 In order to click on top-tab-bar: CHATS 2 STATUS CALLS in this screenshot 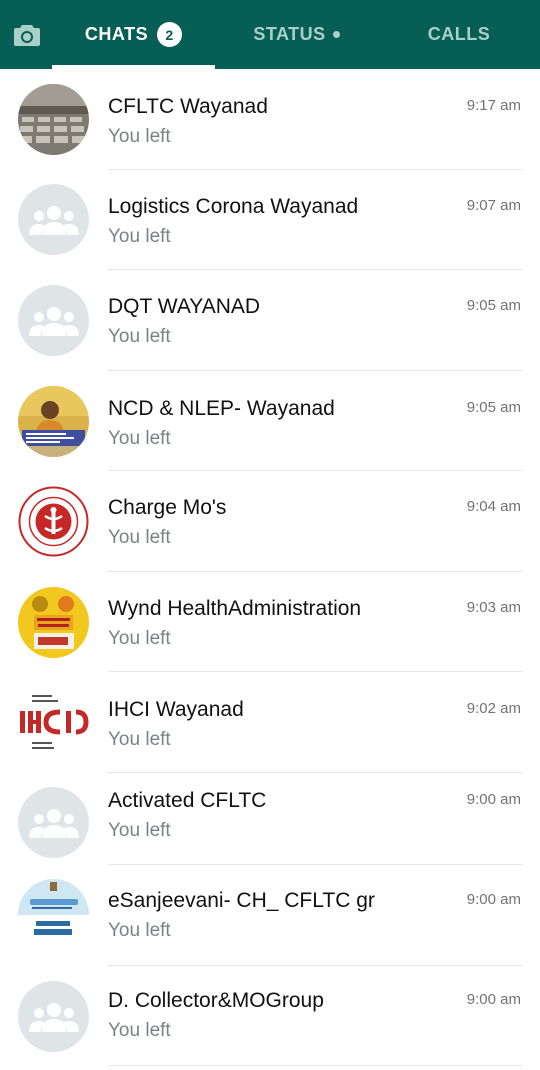, I will do `click(270, 34)`.